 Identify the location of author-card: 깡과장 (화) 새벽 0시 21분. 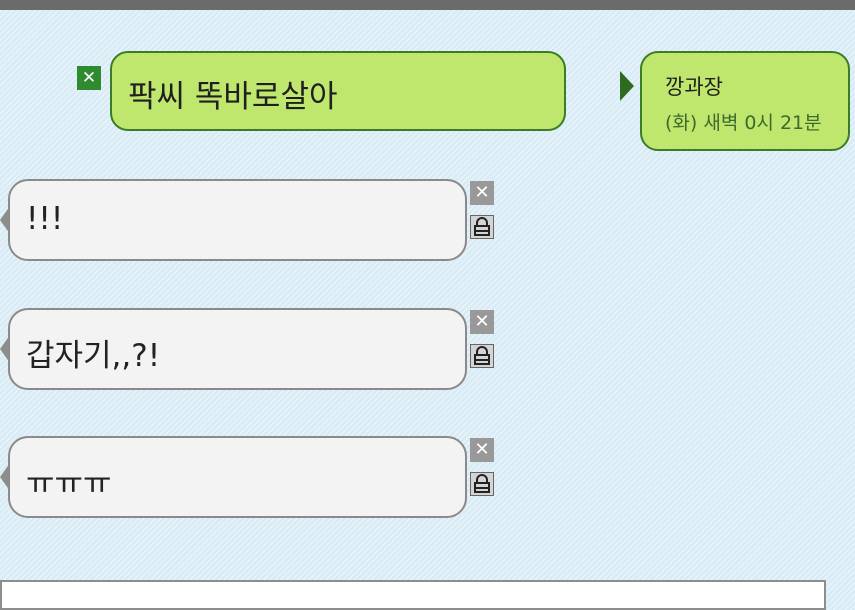
(745, 101).